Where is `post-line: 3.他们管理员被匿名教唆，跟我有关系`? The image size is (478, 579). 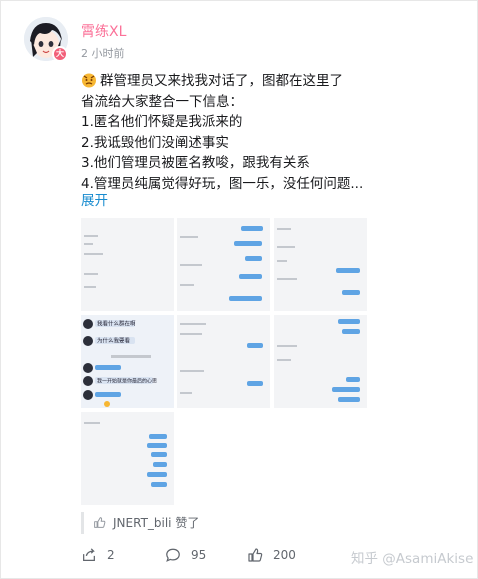 post-line: 3.他们管理员被匿名教唆，跟我有关系 is located at coordinates (195, 163).